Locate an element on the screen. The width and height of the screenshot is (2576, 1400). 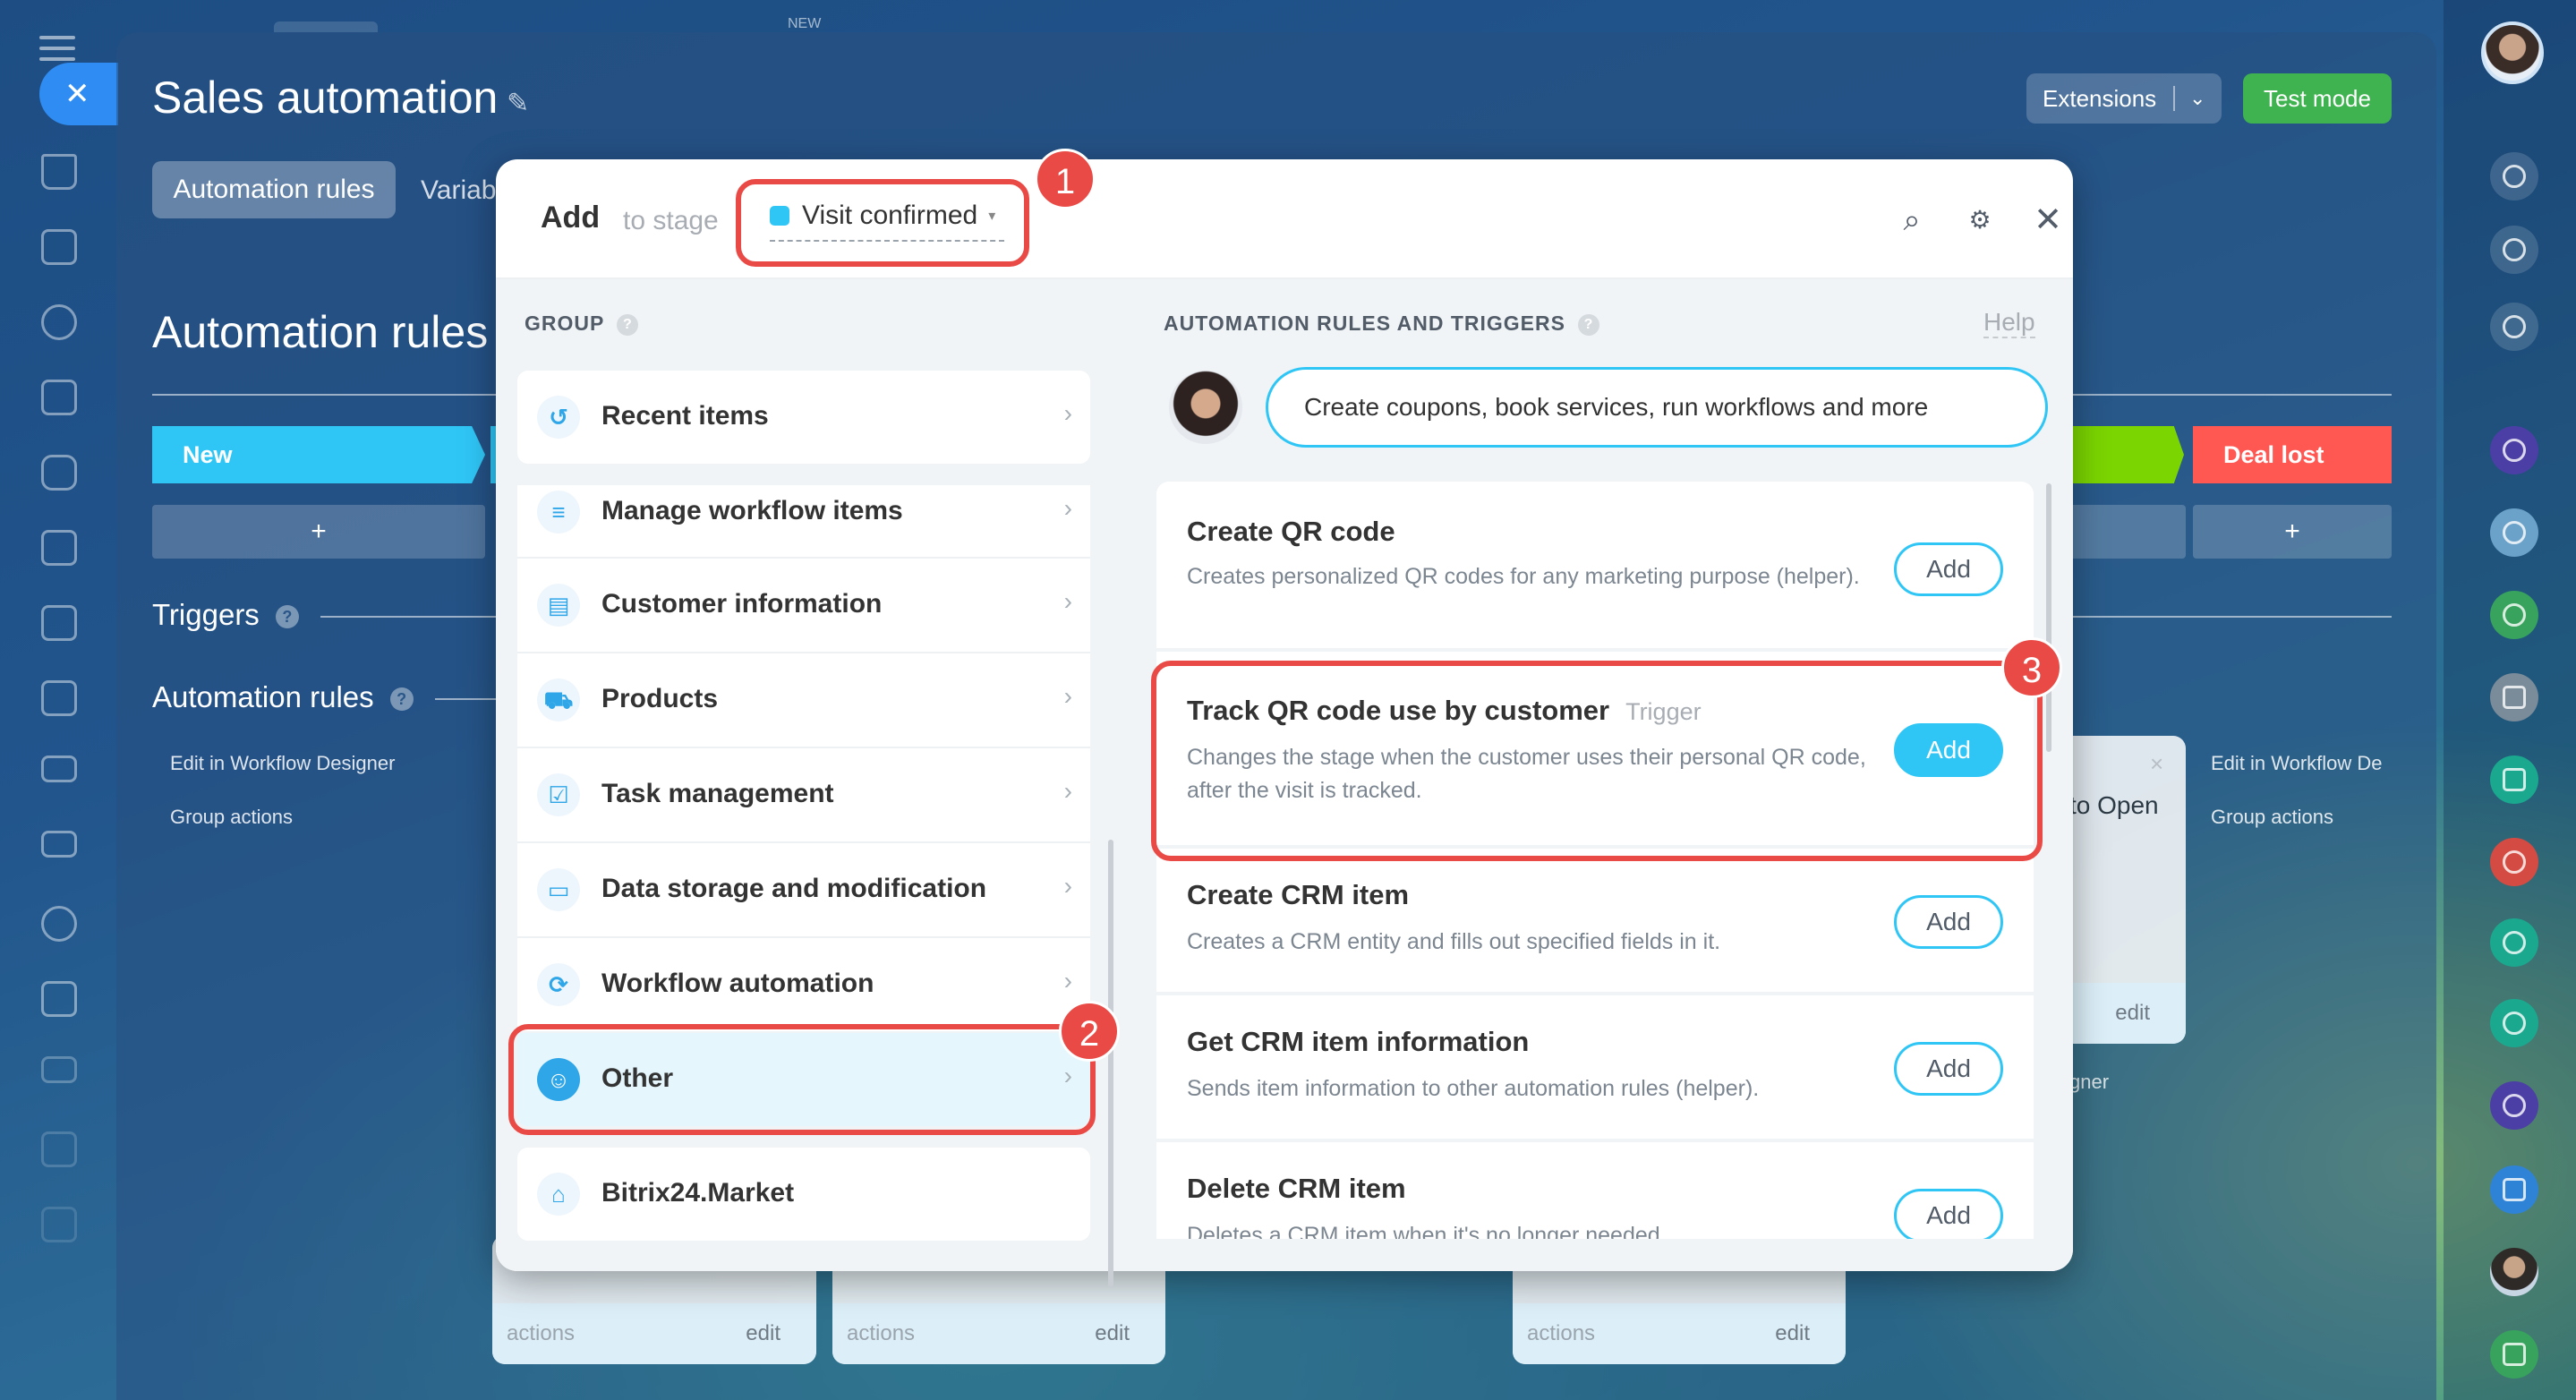
target-icon is located at coordinates (2514, 250).